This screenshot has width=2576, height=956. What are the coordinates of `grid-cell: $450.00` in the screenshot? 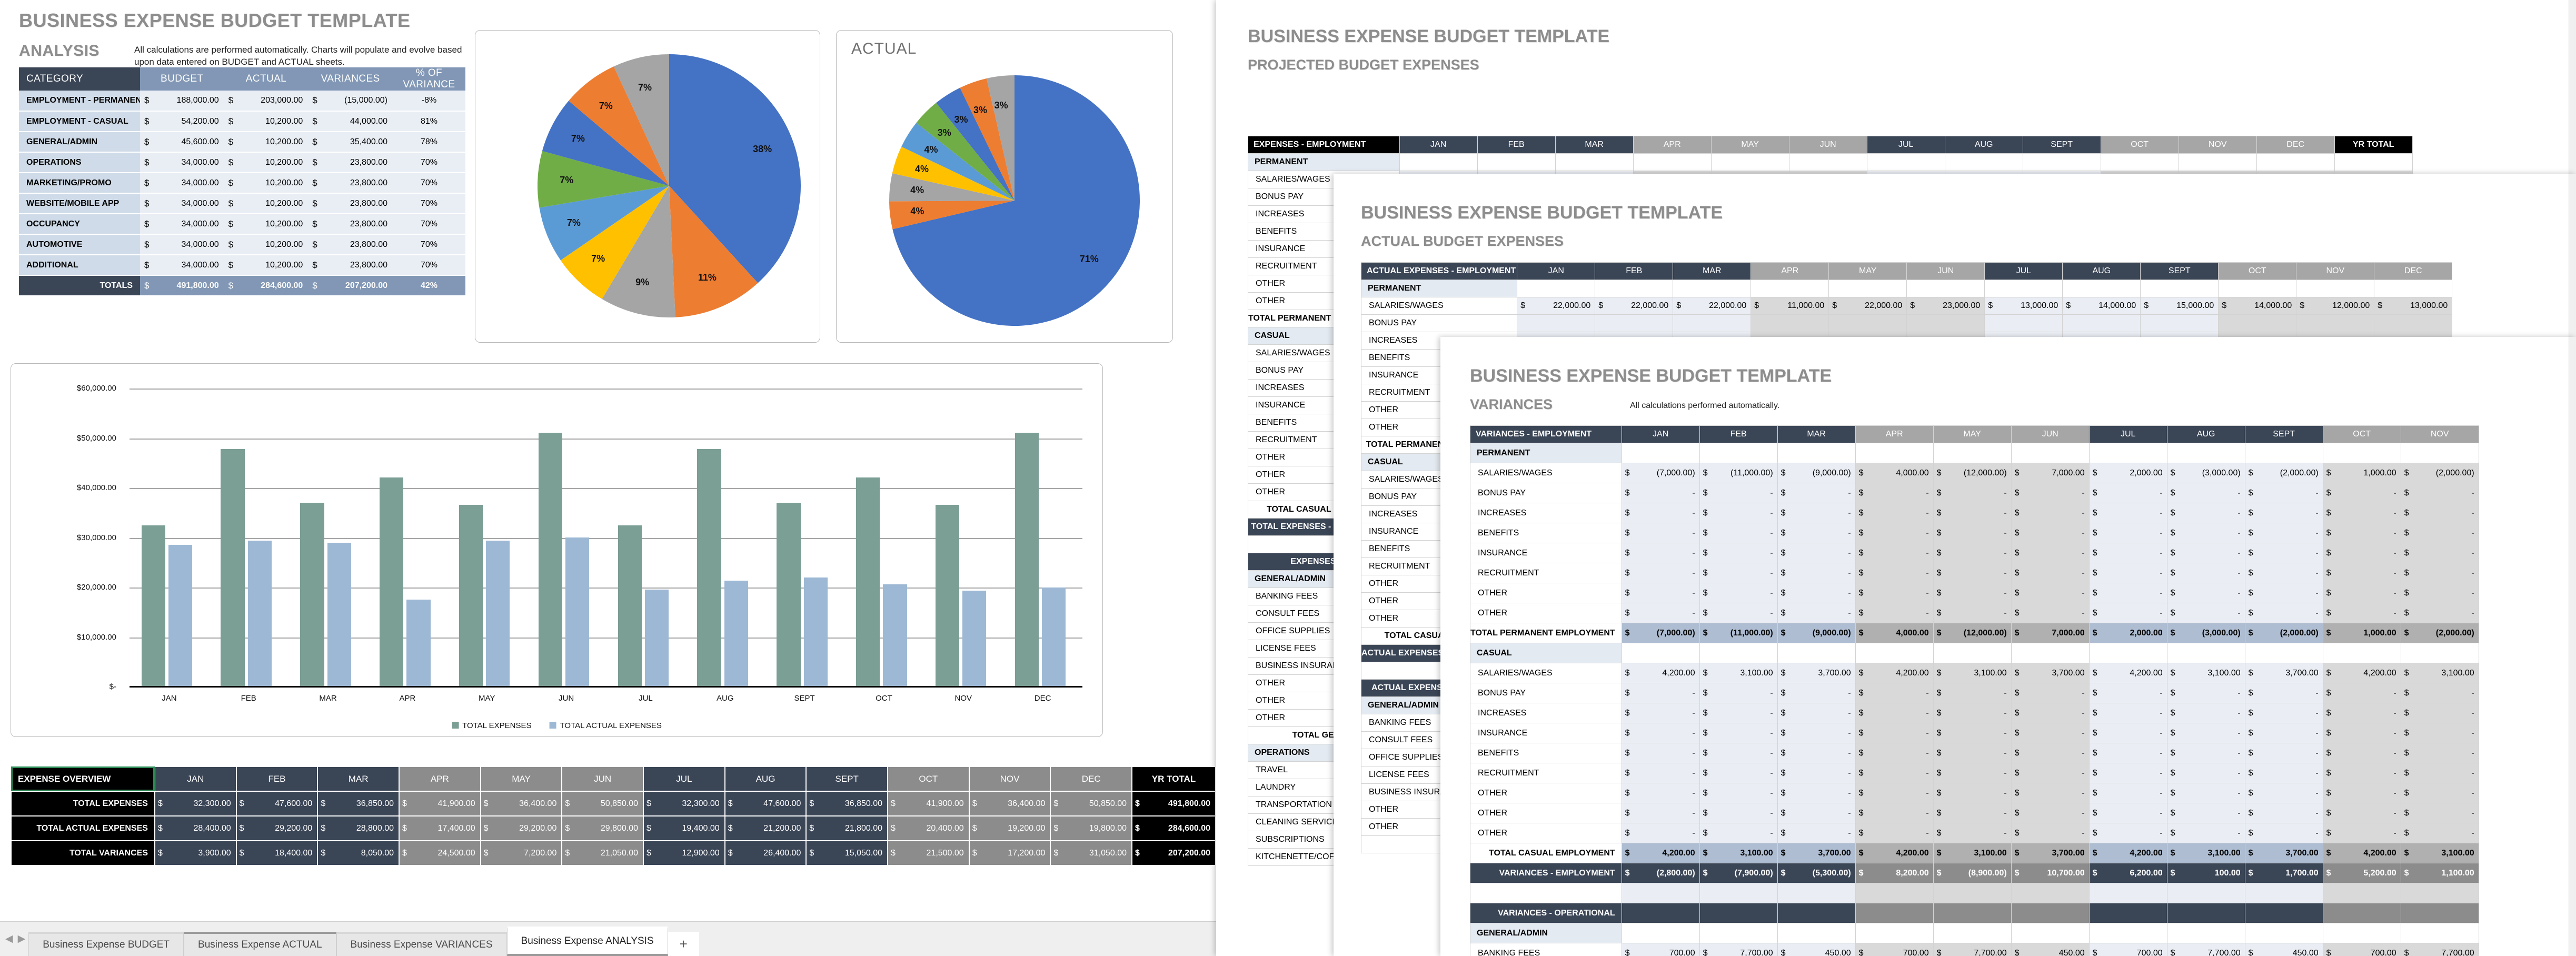 It's located at (2051, 949).